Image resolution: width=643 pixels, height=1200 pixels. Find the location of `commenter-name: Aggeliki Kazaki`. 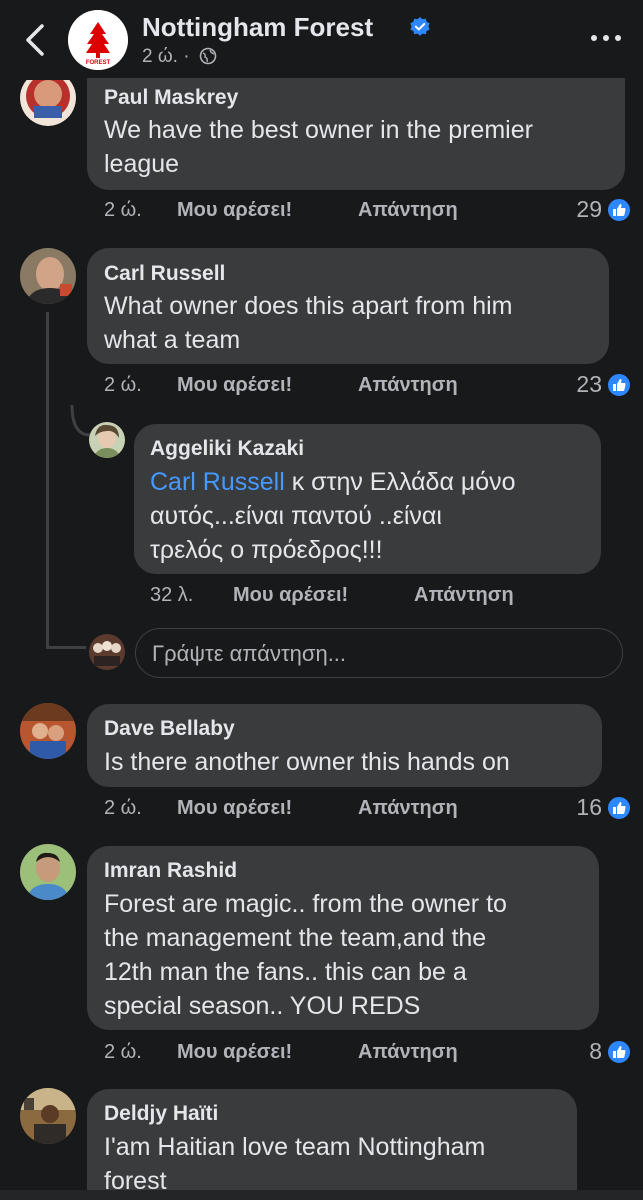

commenter-name: Aggeliki Kazaki is located at coordinates (227, 449).